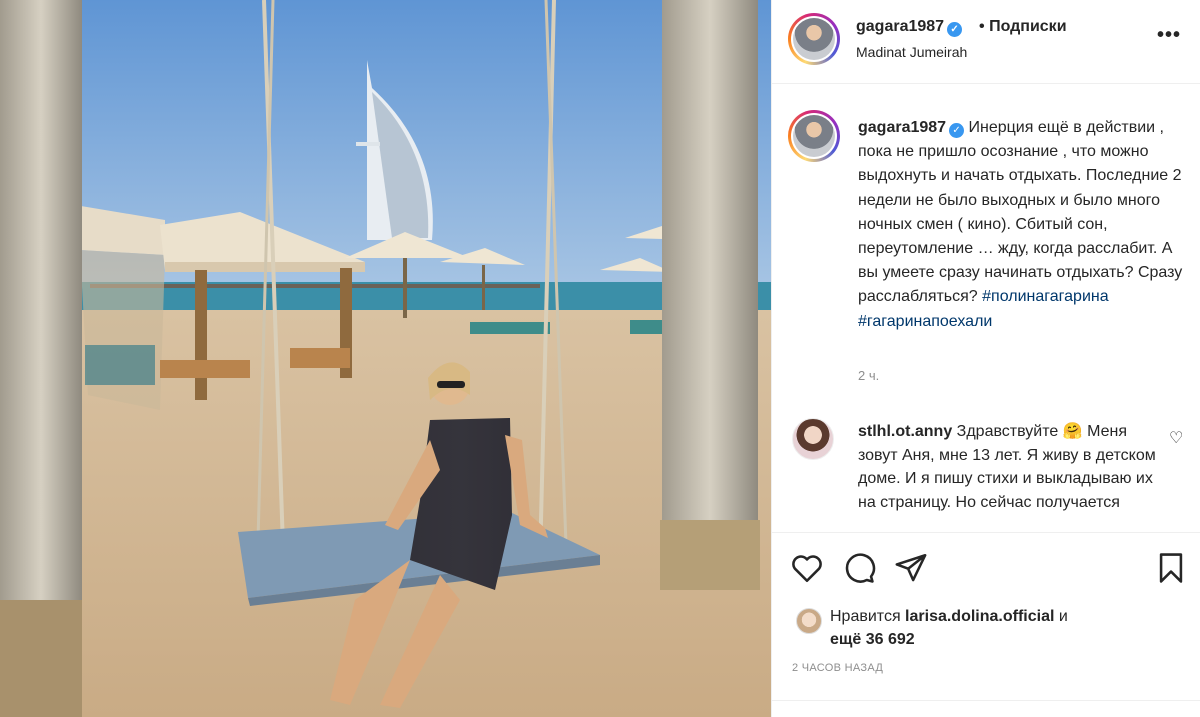  I want to click on post-location: Madinat Jumeirah, so click(911, 52).